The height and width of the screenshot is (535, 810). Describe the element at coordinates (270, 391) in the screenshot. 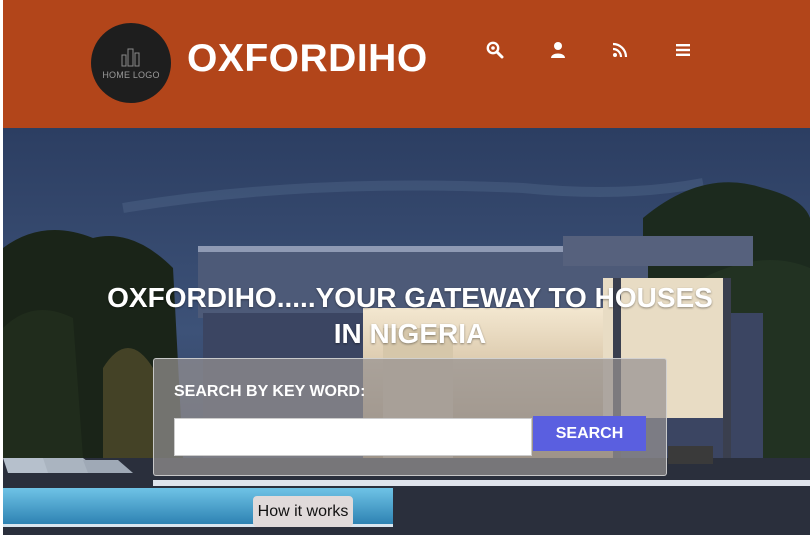

I see `search-label: SEARCH BY KEY WORD:` at that location.